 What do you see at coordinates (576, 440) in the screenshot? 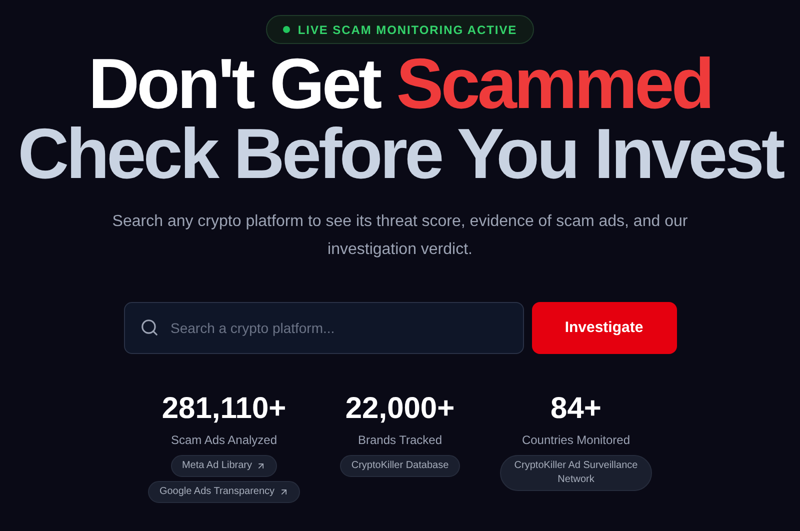
I see `stat-label: Countries Monitored` at bounding box center [576, 440].